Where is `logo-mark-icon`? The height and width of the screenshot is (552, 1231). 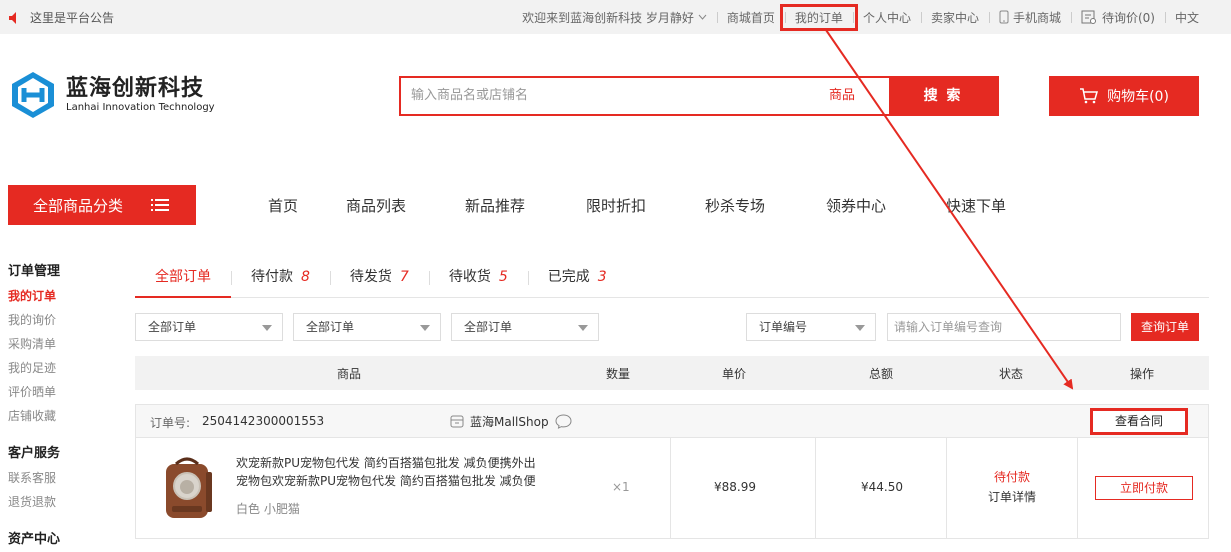 logo-mark-icon is located at coordinates (33, 95).